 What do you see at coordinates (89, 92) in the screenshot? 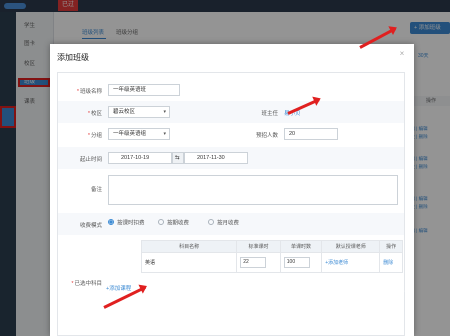
I see `class-name-label: *班级名称` at bounding box center [89, 92].